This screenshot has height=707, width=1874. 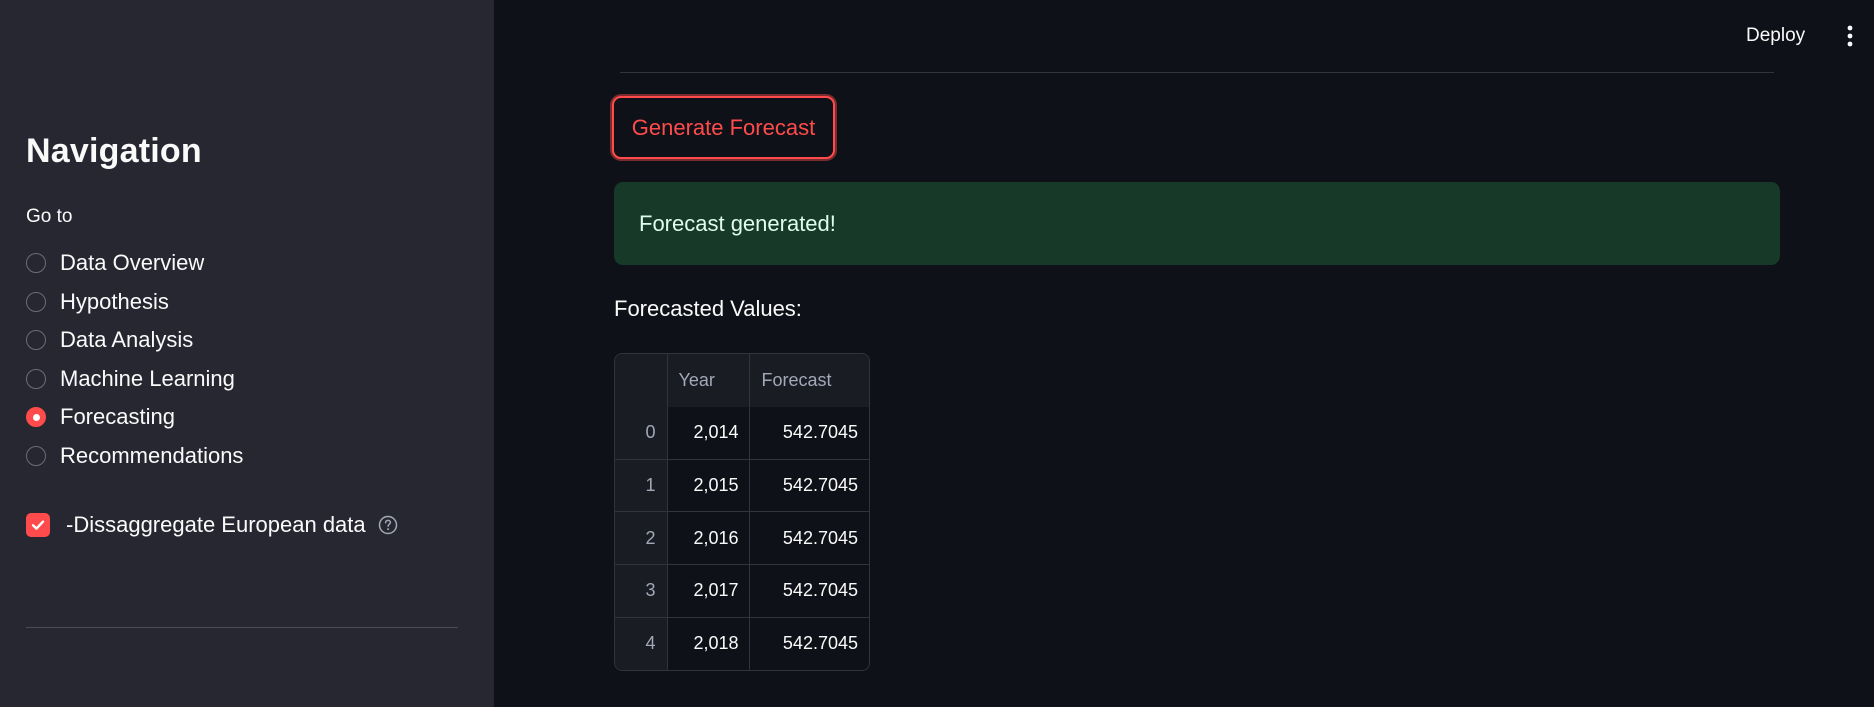 What do you see at coordinates (737, 223) in the screenshot?
I see `success-message: Forecast generated!` at bounding box center [737, 223].